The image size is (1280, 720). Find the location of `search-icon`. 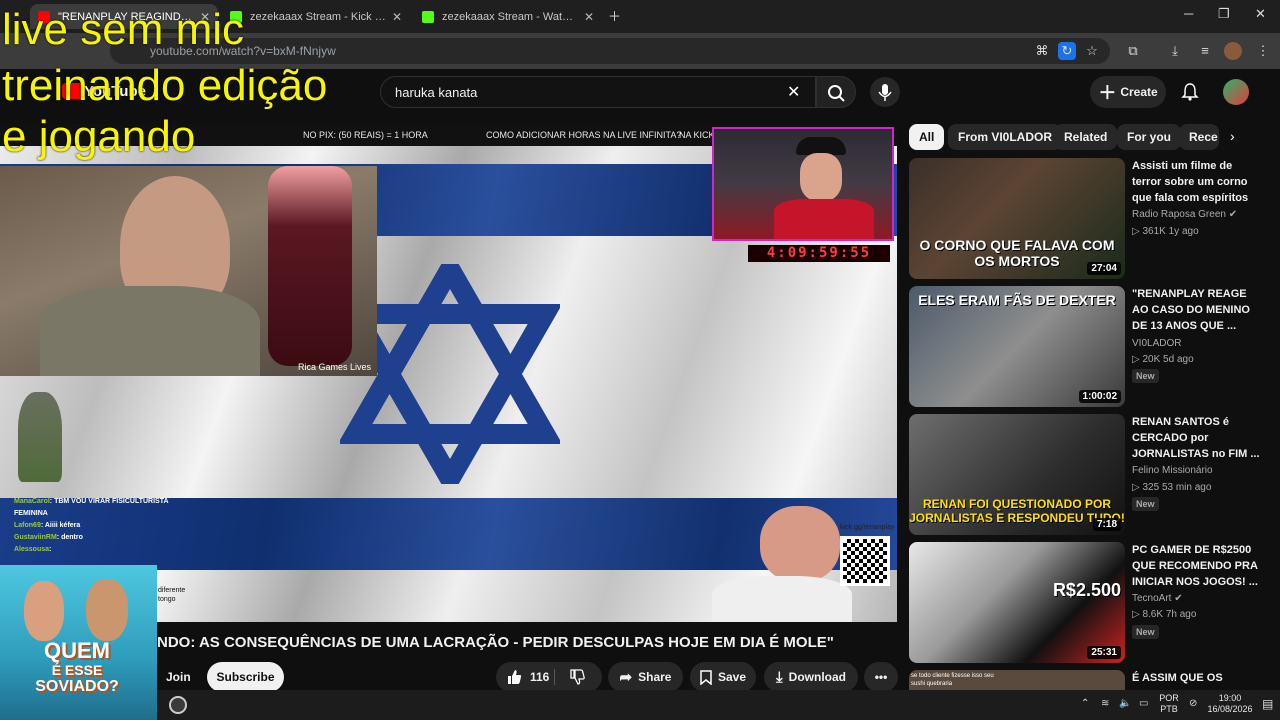

search-icon is located at coordinates (836, 93).